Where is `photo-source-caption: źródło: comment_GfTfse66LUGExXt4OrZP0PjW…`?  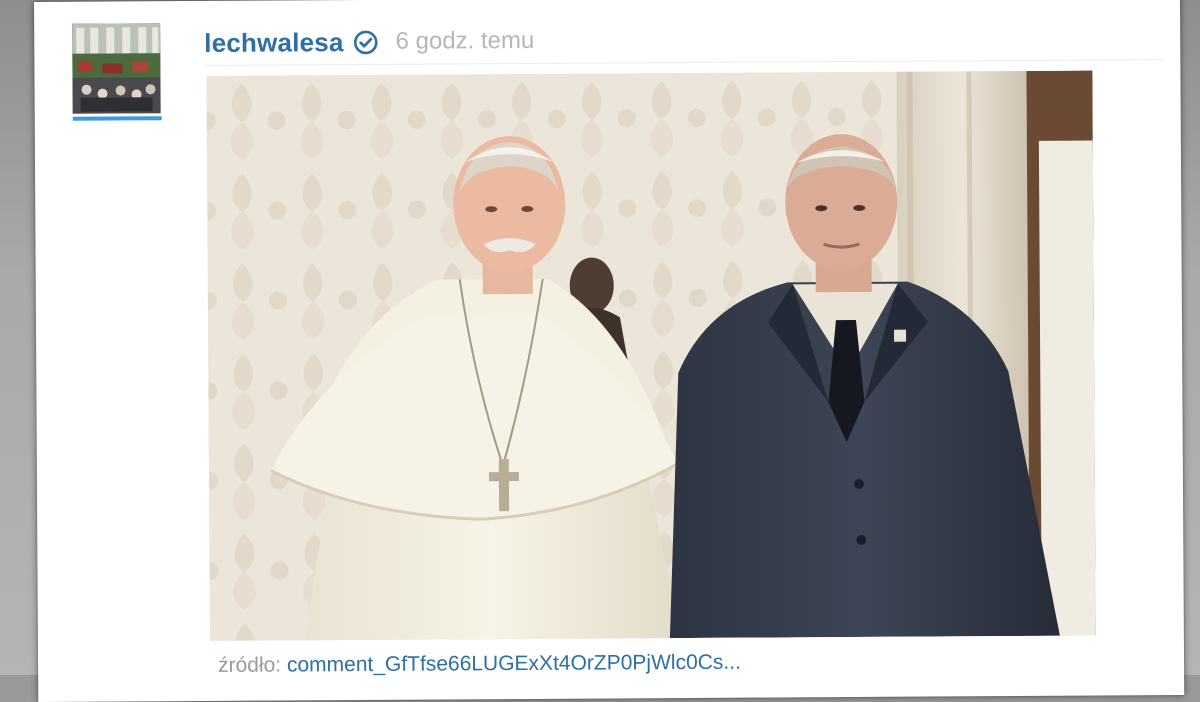
photo-source-caption: źródło: comment_GfTfse66LUGExXt4OrZP0PjW… is located at coordinates (479, 664).